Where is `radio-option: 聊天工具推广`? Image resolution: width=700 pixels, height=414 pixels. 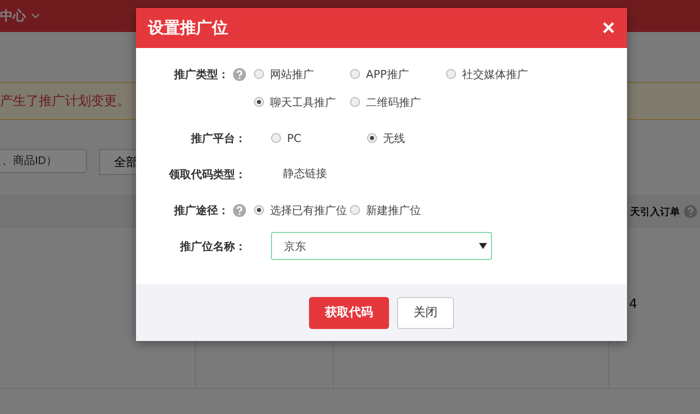
radio-option: 聊天工具推广 is located at coordinates (302, 102).